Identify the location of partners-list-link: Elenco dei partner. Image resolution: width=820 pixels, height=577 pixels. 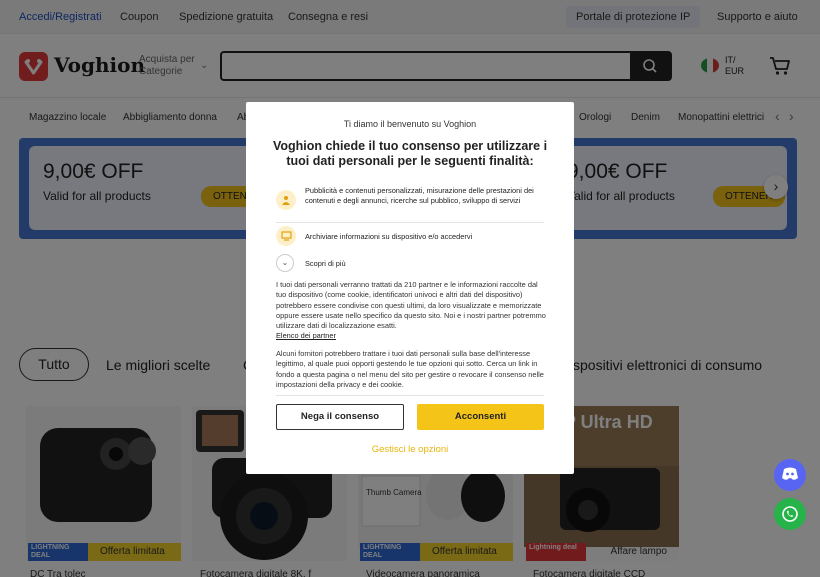
(306, 335).